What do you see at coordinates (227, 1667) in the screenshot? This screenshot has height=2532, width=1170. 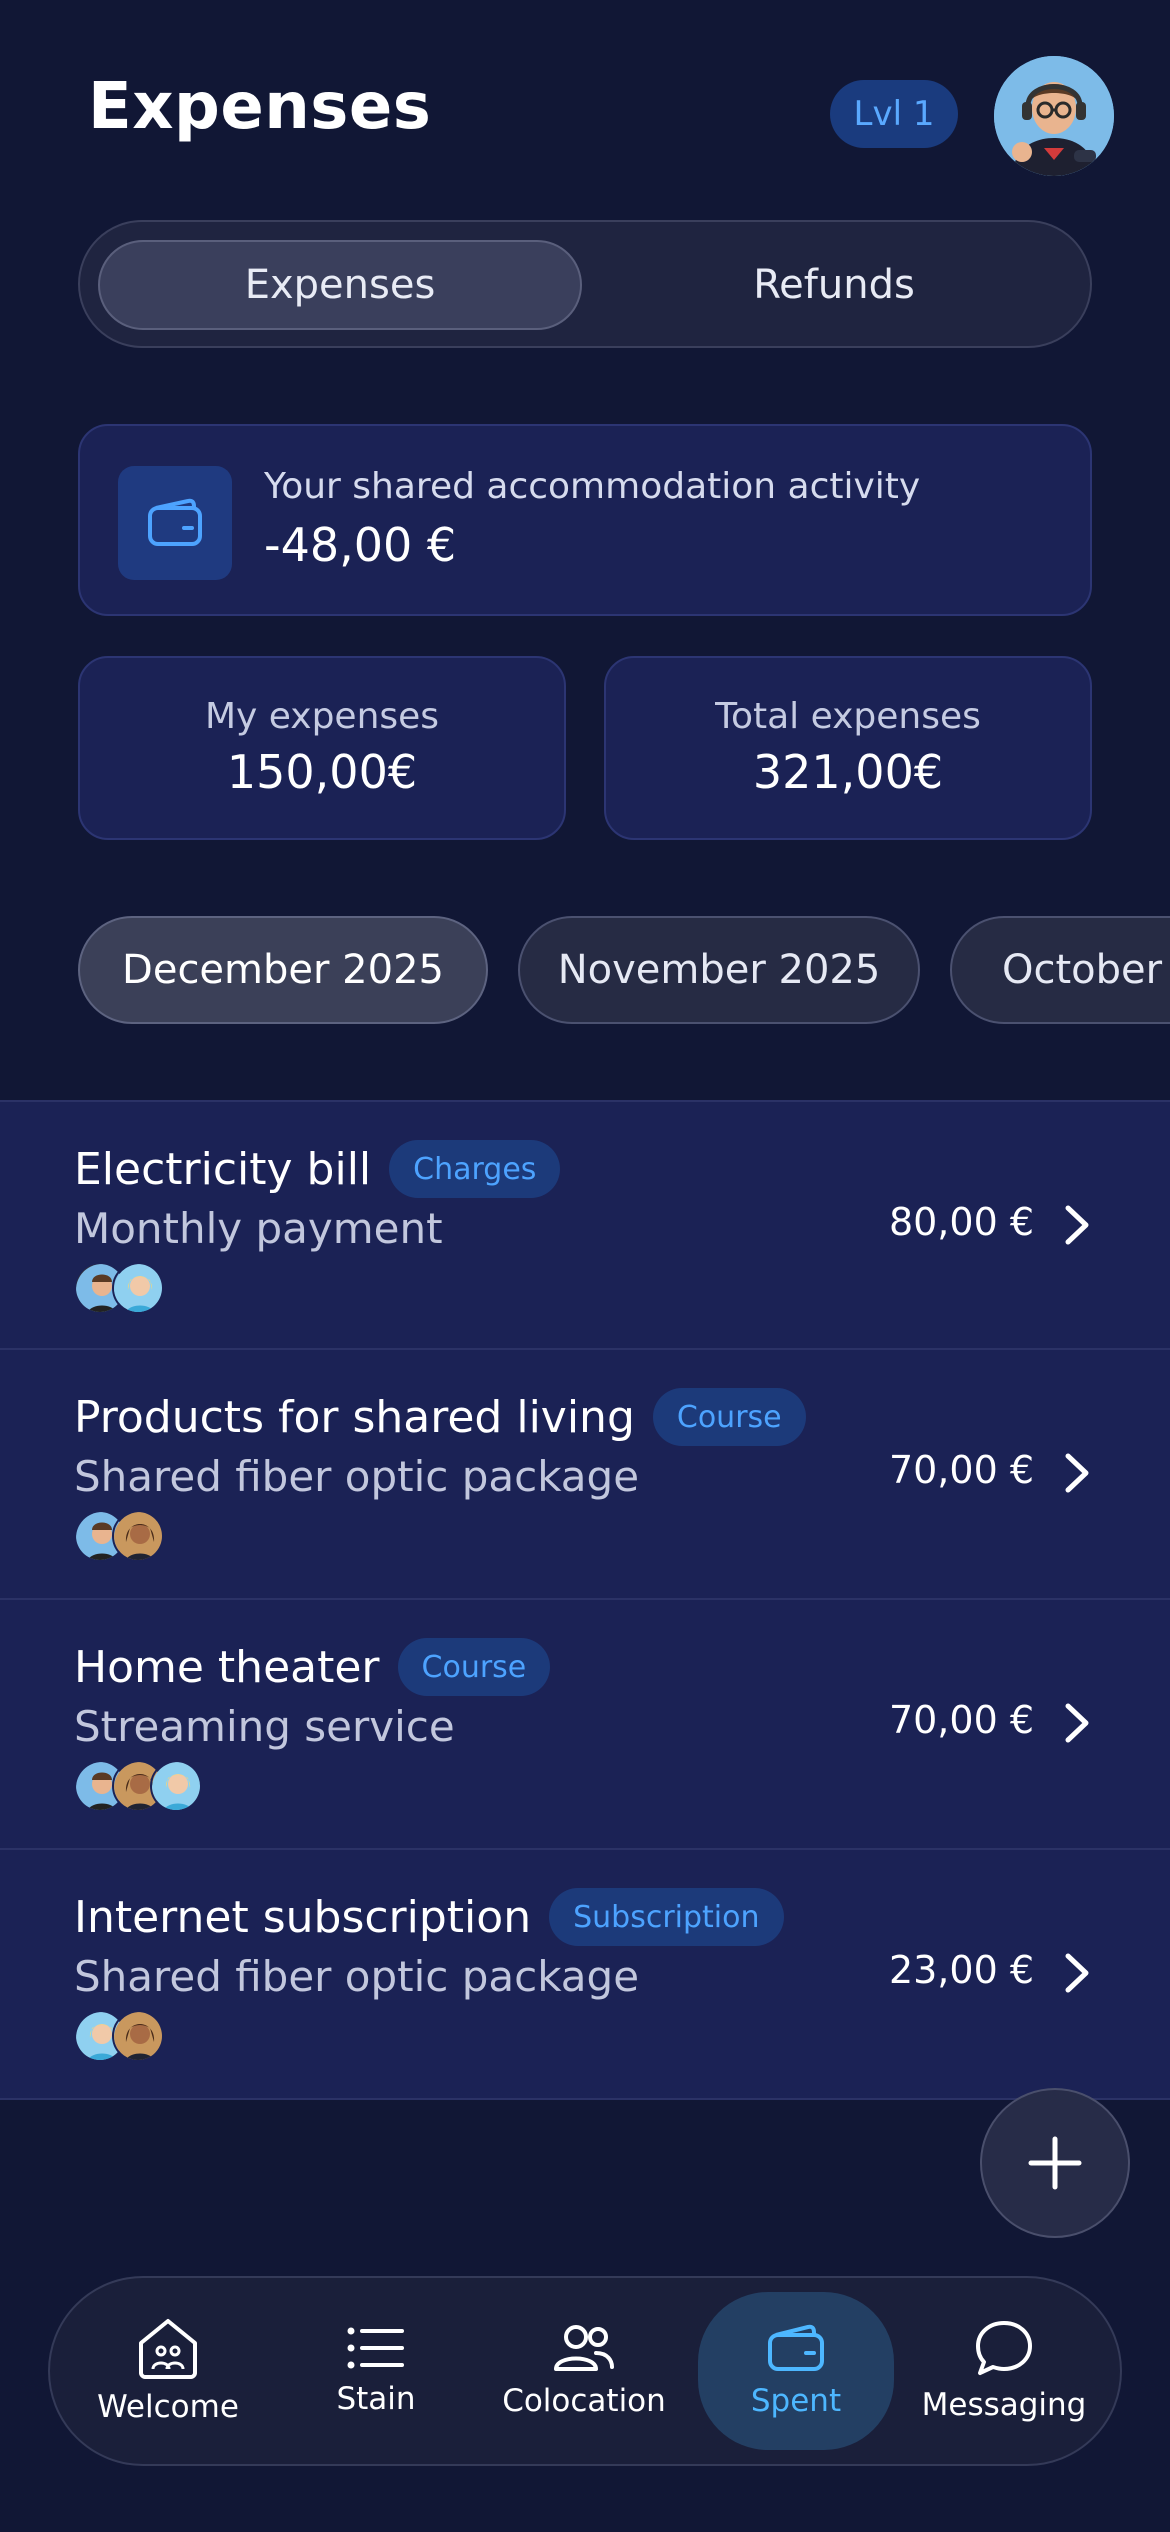 I see `expense-title: Home theater` at bounding box center [227, 1667].